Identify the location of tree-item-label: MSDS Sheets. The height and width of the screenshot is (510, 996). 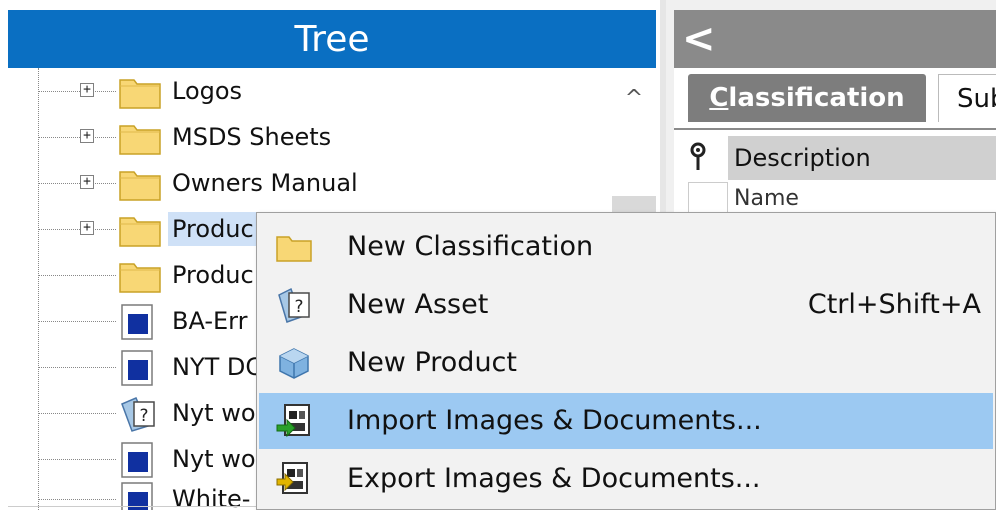
(252, 137).